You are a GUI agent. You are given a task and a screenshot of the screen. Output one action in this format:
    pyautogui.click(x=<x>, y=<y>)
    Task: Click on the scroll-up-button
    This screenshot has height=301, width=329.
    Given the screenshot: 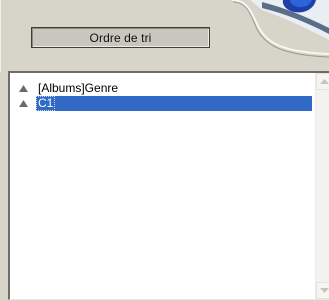 What is the action you would take?
    pyautogui.click(x=322, y=81)
    